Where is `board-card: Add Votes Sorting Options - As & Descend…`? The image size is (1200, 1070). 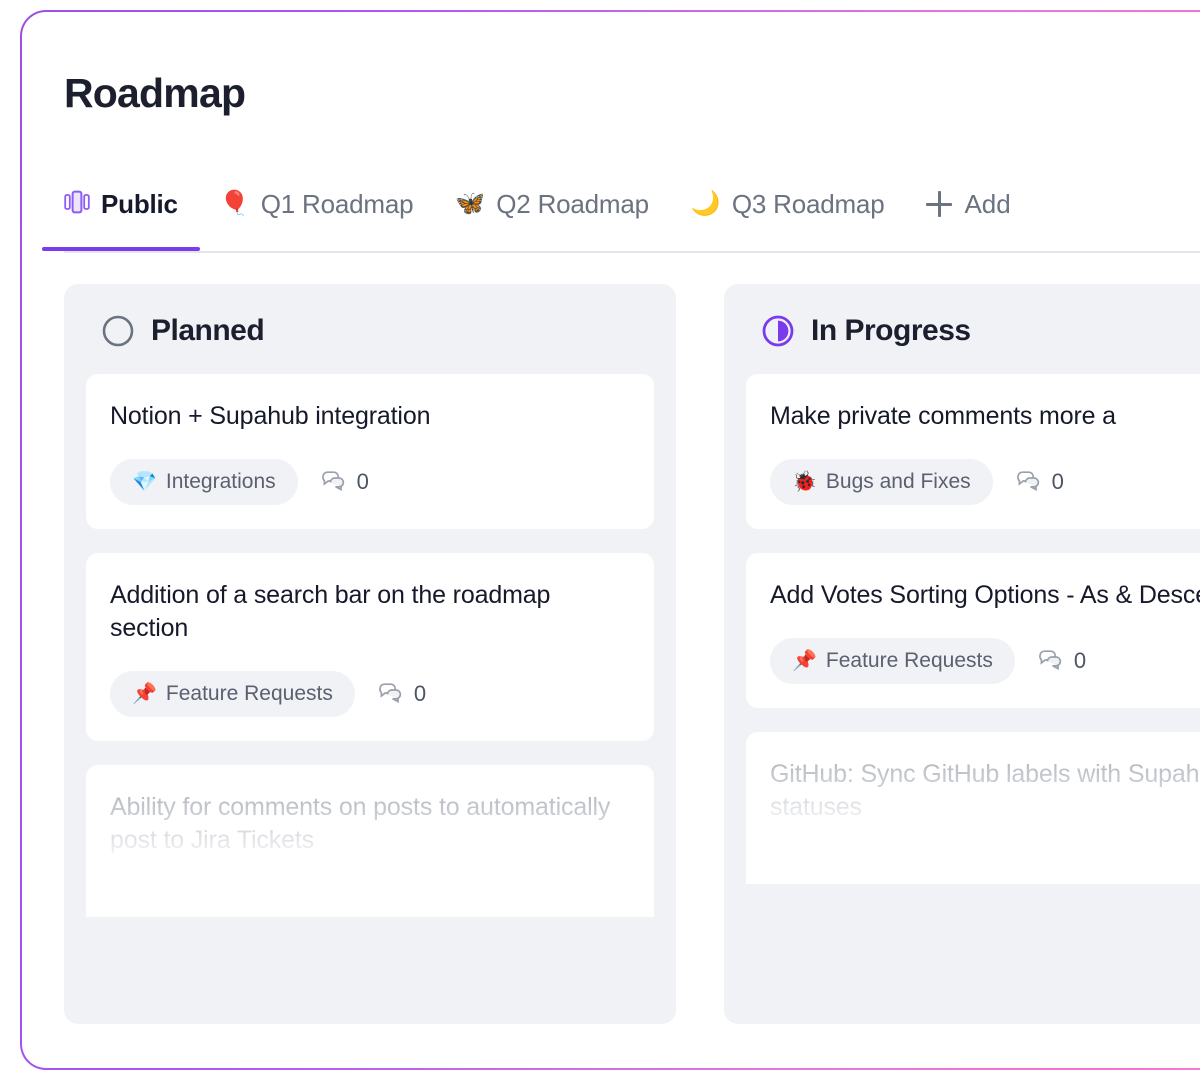
board-card: Add Votes Sorting Options - As & Descend… is located at coordinates (973, 630).